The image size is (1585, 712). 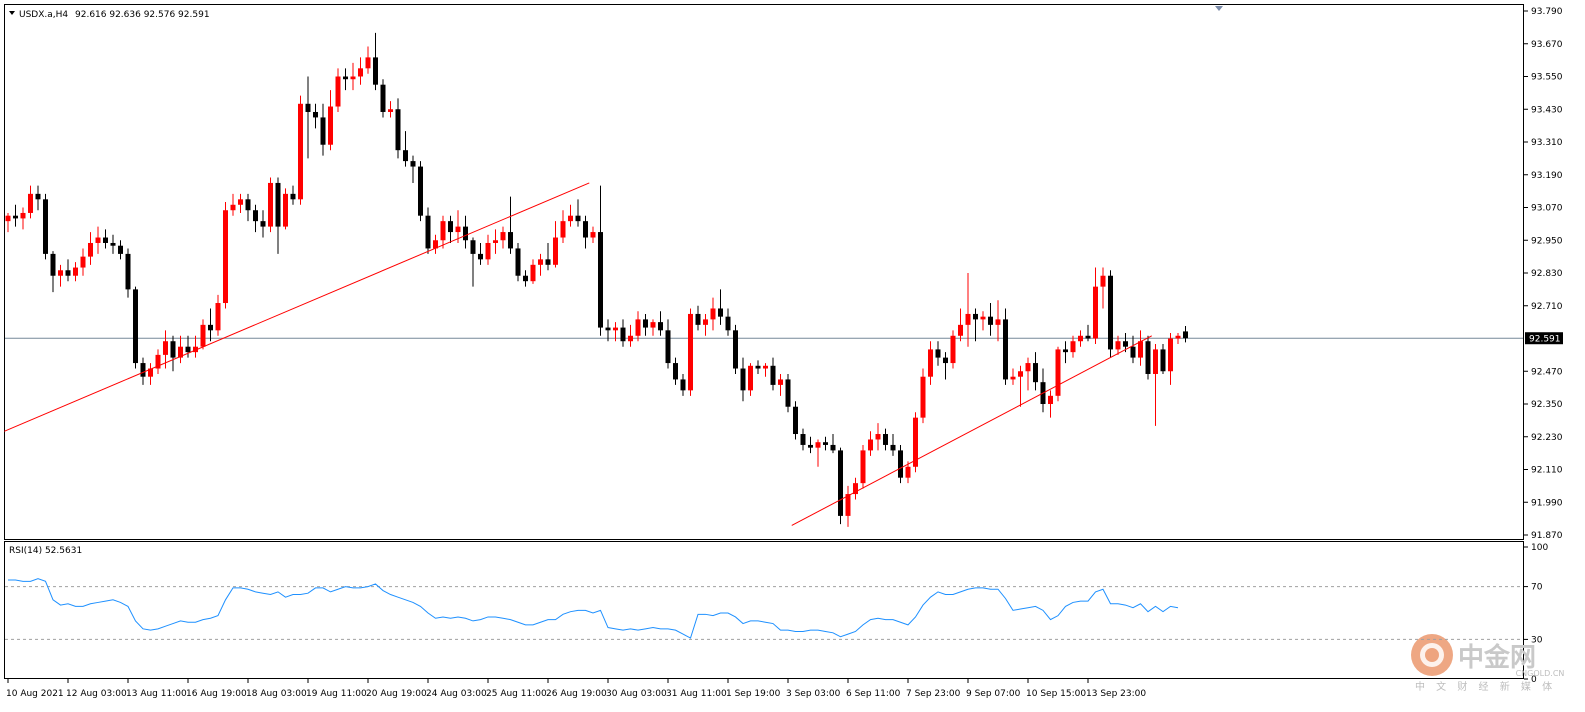 What do you see at coordinates (1547, 241) in the screenshot?
I see `price-tick-label: 92.950` at bounding box center [1547, 241].